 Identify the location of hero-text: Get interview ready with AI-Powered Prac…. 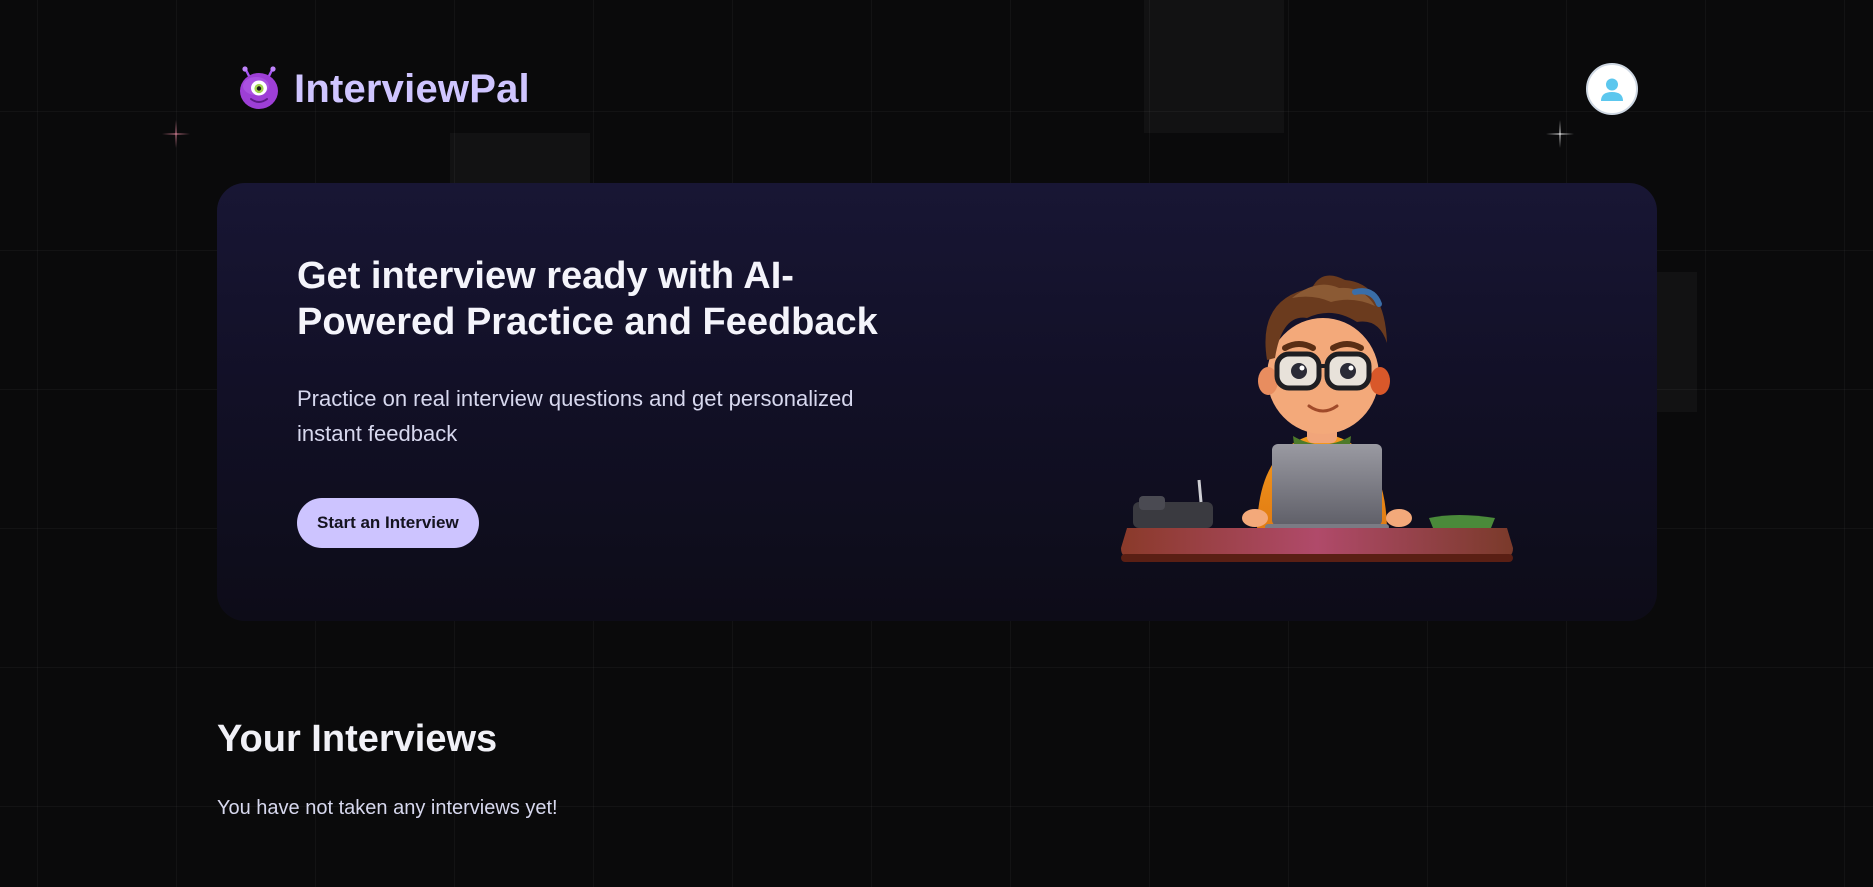
(617, 352).